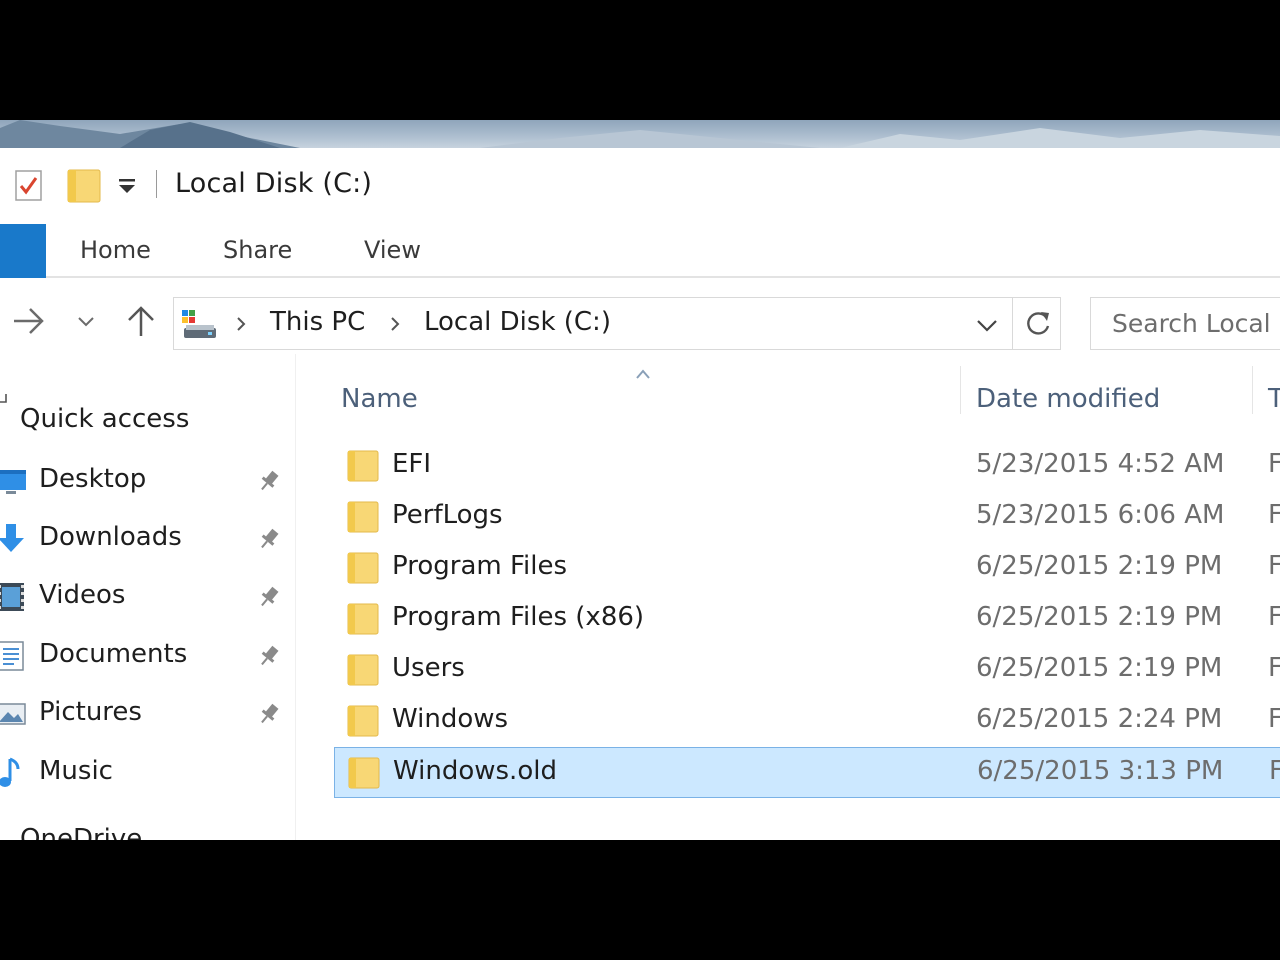 The height and width of the screenshot is (960, 1280). I want to click on file-date-modified: 6/25/2015 2:24 PM, so click(1099, 719).